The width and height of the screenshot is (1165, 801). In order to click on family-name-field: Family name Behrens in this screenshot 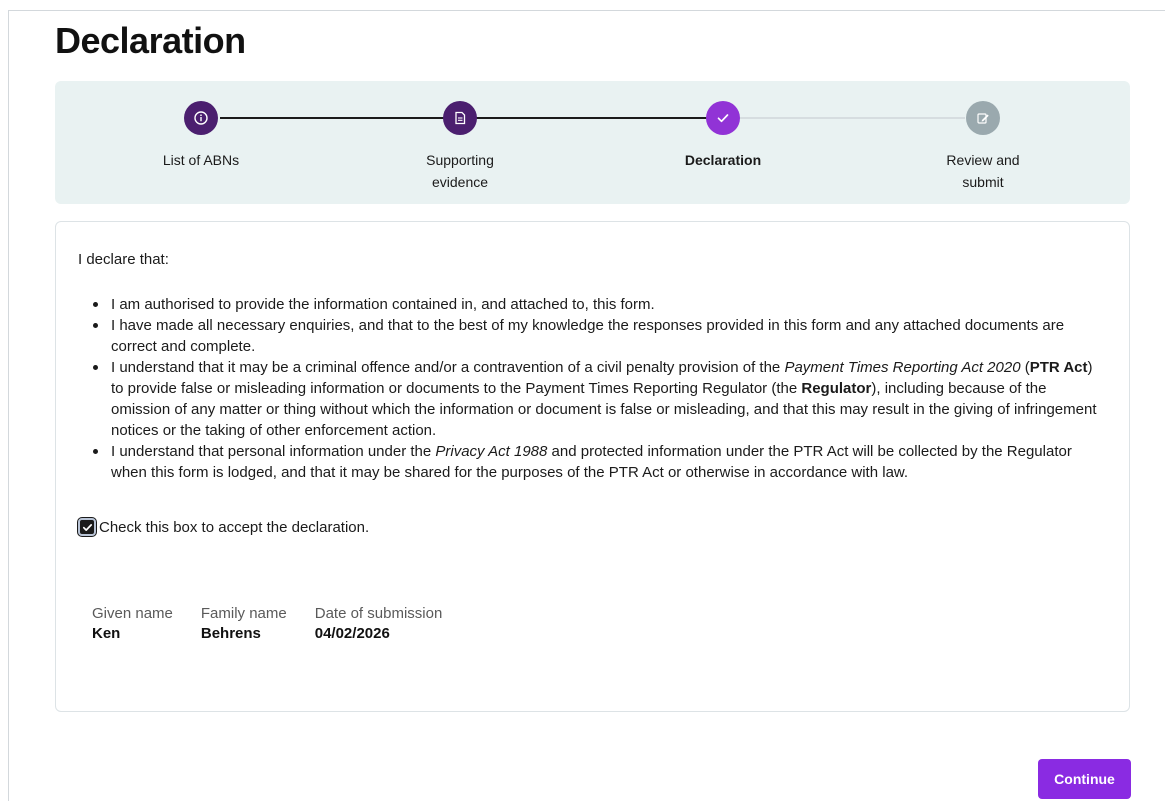, I will do `click(244, 624)`.